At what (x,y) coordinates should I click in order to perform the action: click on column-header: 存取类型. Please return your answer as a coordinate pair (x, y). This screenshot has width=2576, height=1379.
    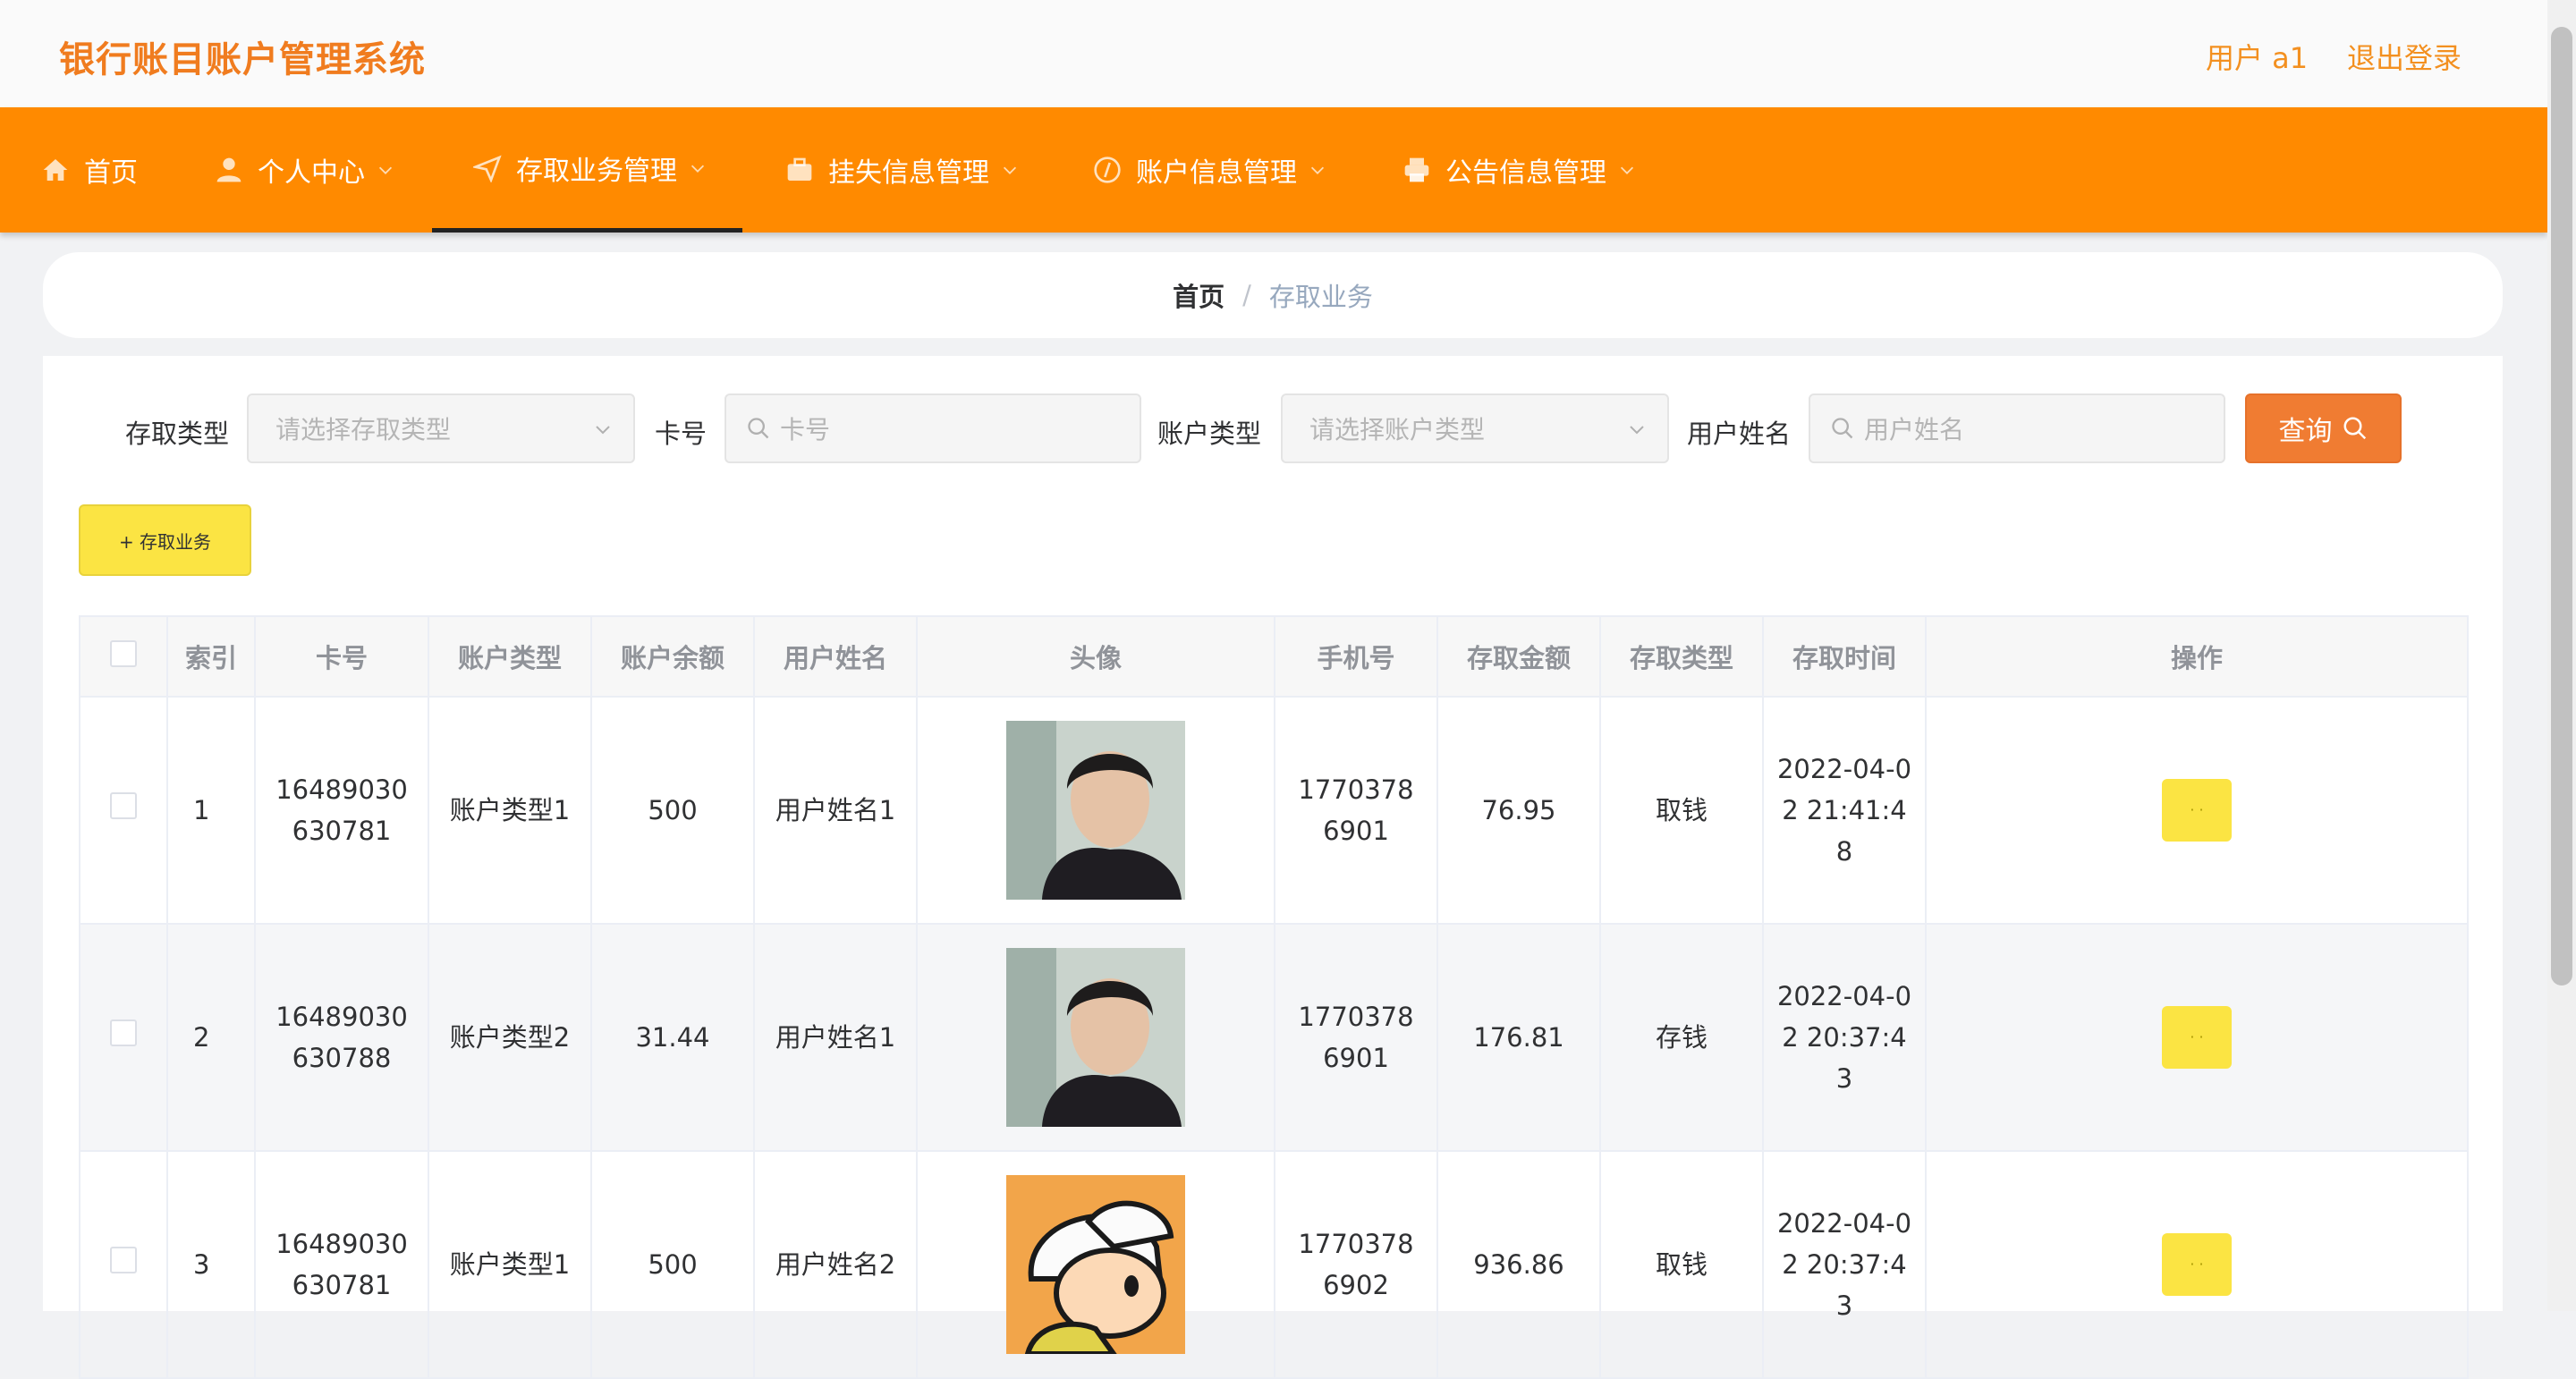
    Looking at the image, I should click on (1681, 656).